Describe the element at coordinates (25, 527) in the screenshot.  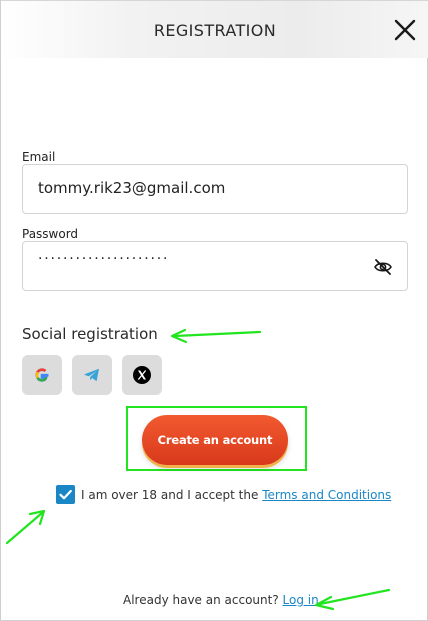
I see `arrow-checkbox` at that location.